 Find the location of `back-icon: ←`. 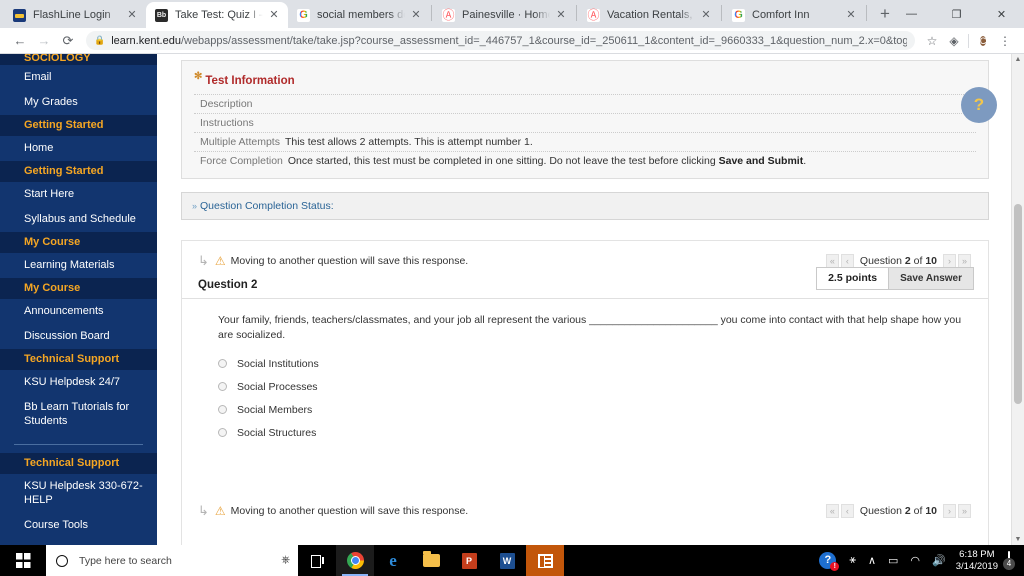

back-icon: ← is located at coordinates (20, 40).